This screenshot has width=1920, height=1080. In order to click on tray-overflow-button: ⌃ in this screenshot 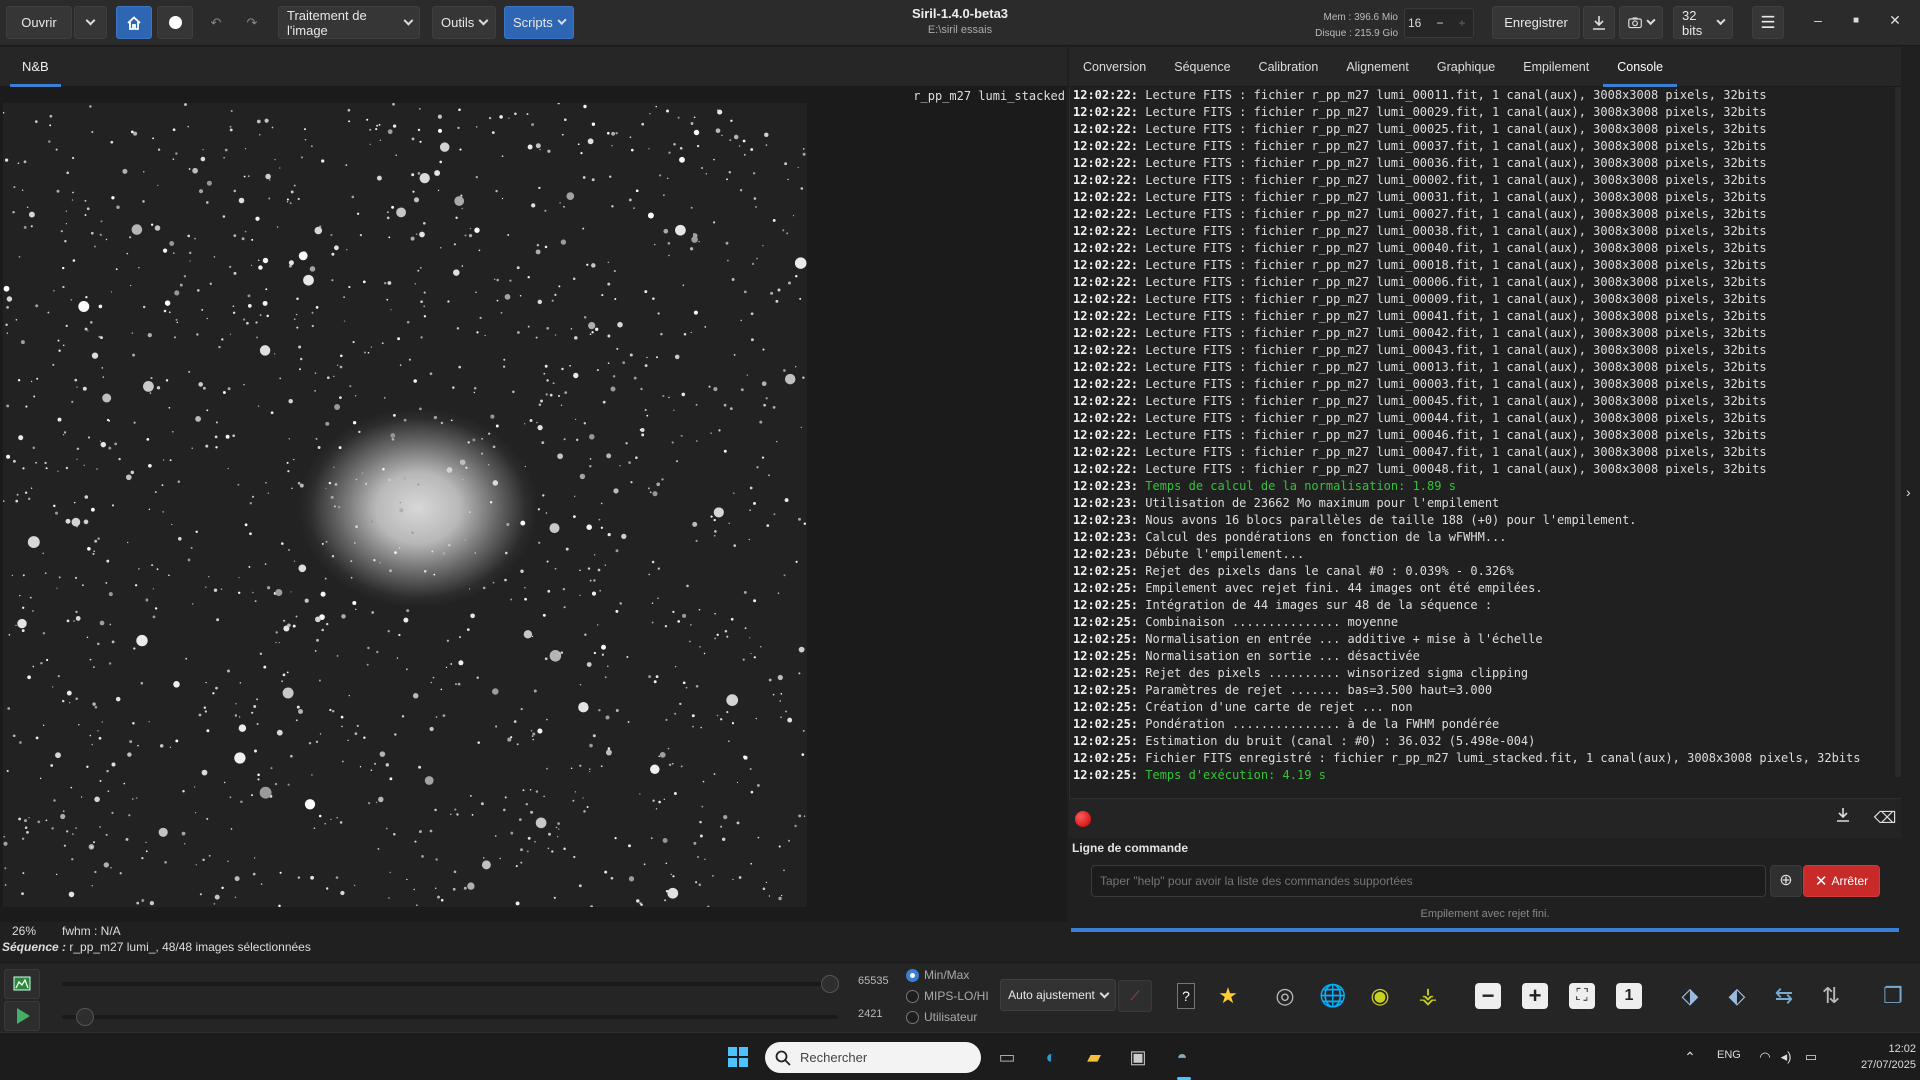, I will do `click(1690, 1057)`.